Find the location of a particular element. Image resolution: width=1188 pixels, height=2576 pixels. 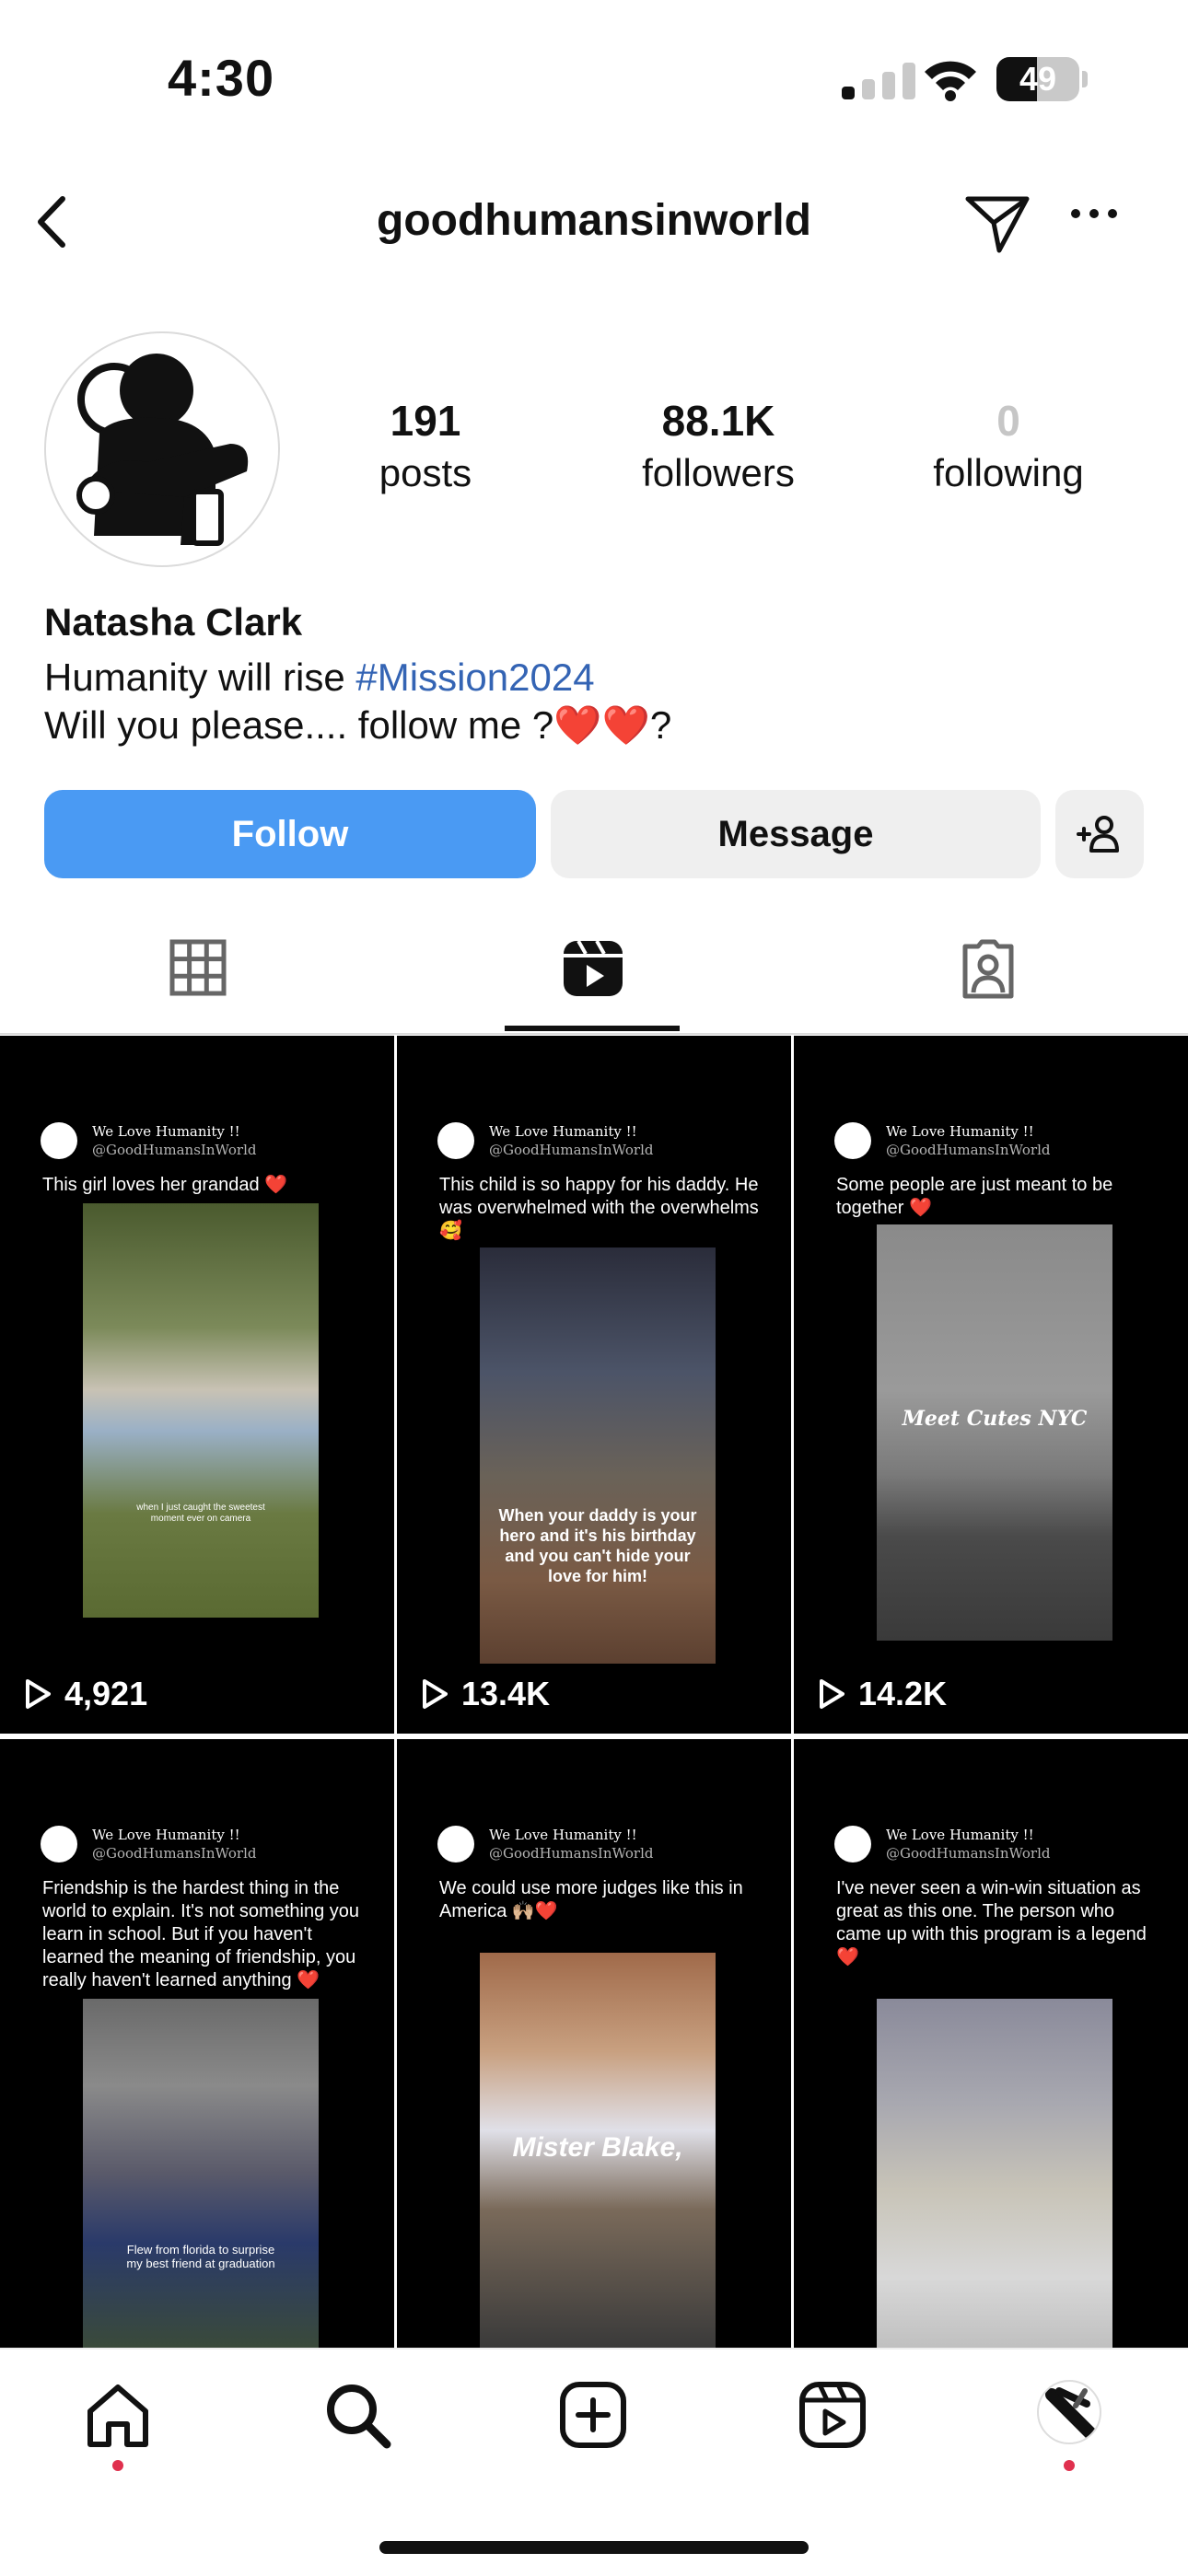

bio-text: Humanity will rise is located at coordinates (200, 677).